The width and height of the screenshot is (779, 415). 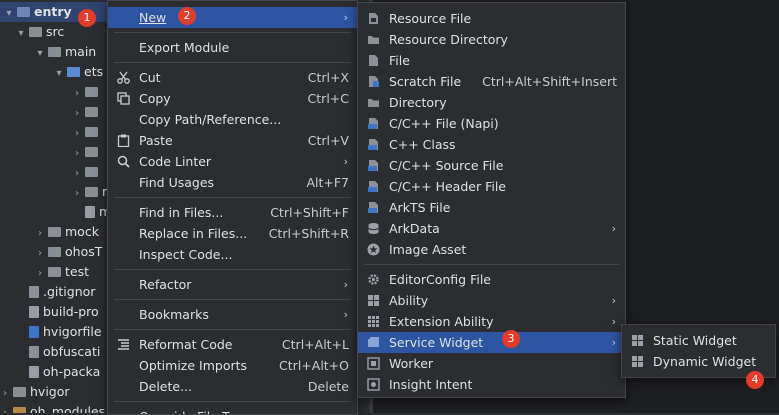 I want to click on menu-item-bookmarks: Bookmarks ›, so click(x=232, y=314).